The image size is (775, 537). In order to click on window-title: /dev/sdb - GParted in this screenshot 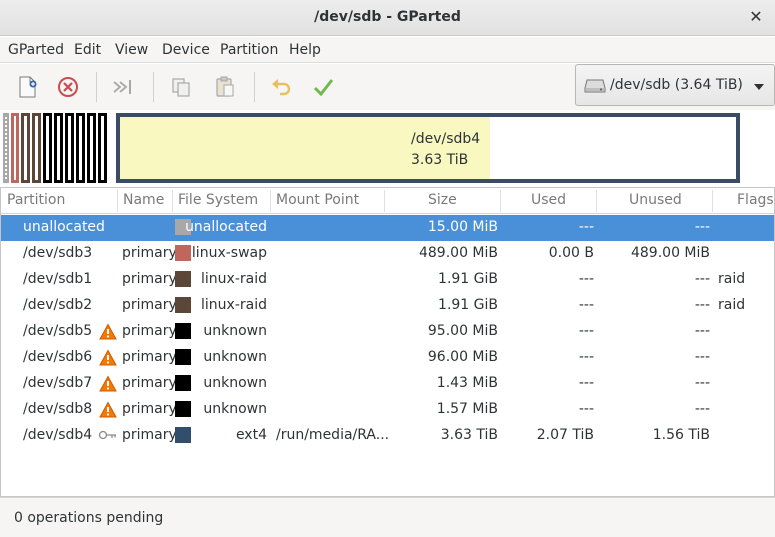, I will do `click(387, 17)`.